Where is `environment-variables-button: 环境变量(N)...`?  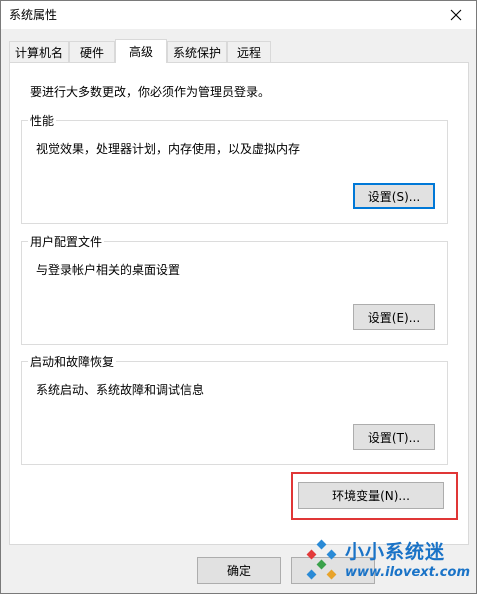 environment-variables-button: 环境变量(N)... is located at coordinates (371, 495).